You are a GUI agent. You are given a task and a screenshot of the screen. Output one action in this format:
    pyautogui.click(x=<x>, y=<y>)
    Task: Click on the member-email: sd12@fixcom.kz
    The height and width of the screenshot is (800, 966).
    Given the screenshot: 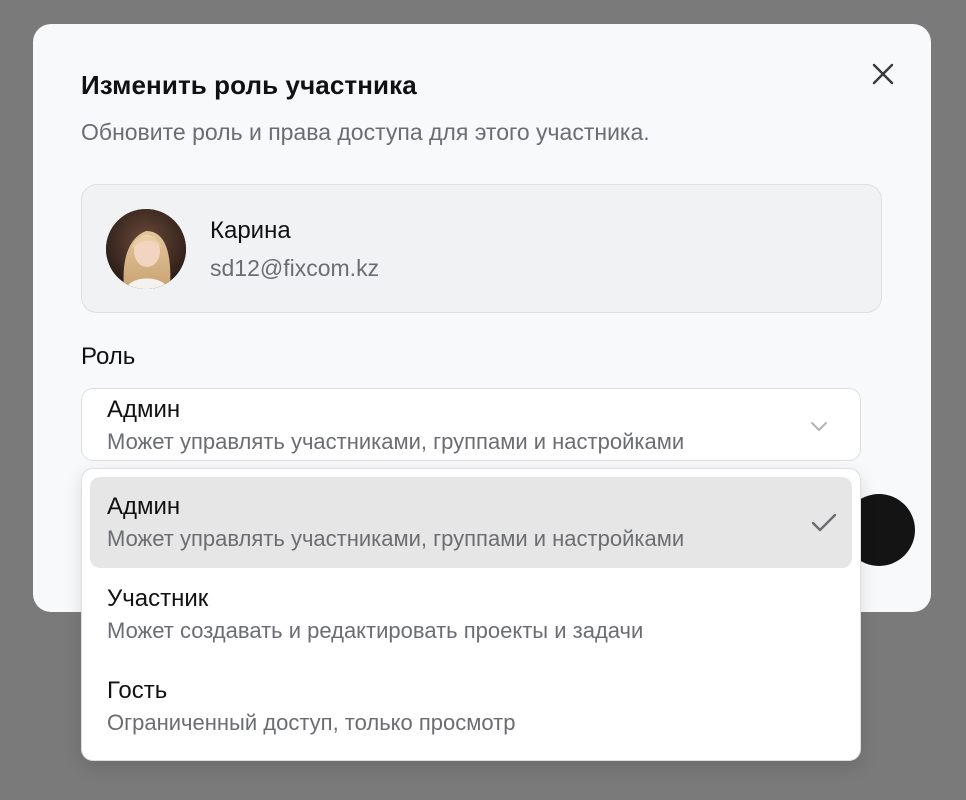 What is the action you would take?
    pyautogui.click(x=295, y=268)
    